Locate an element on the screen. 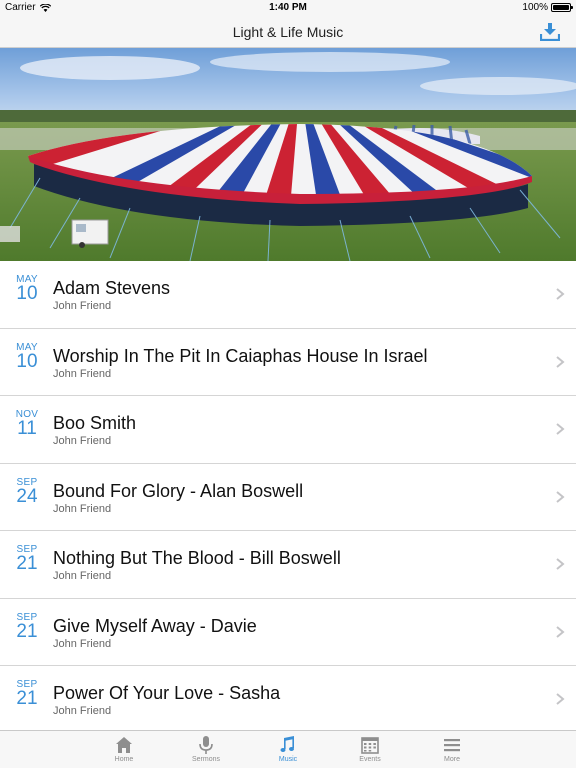 This screenshot has height=768, width=576. home-icon is located at coordinates (124, 745).